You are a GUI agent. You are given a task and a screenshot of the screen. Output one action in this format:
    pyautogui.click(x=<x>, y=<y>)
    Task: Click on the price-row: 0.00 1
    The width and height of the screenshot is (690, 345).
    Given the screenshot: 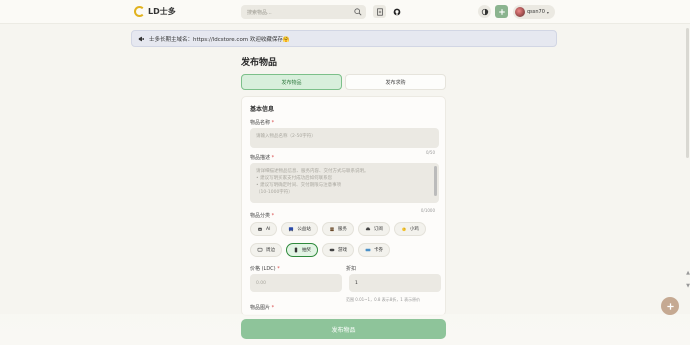 What is the action you would take?
    pyautogui.click(x=345, y=283)
    